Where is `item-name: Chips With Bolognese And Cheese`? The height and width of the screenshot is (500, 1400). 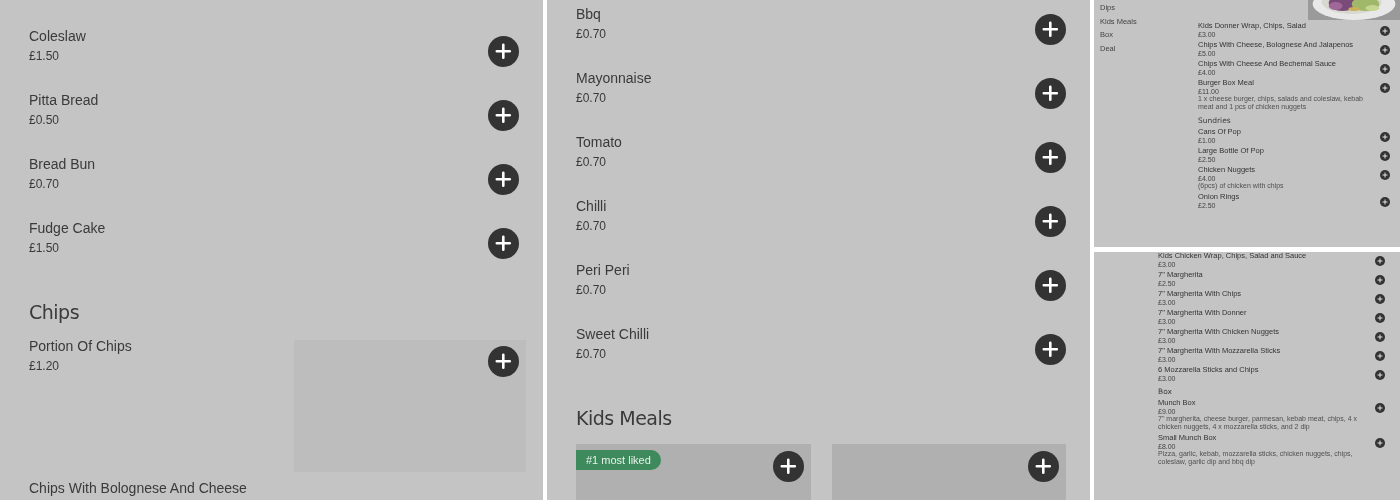 item-name: Chips With Bolognese And Cheese is located at coordinates (138, 488).